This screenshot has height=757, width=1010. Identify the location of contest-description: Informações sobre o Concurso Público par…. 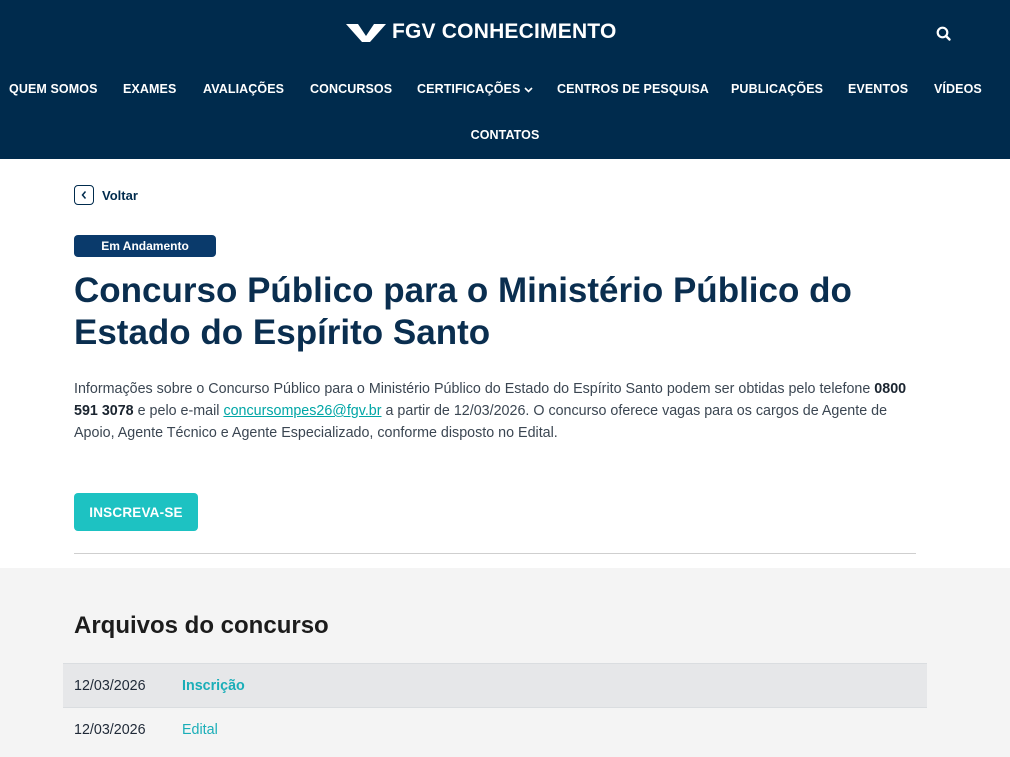
(499, 411).